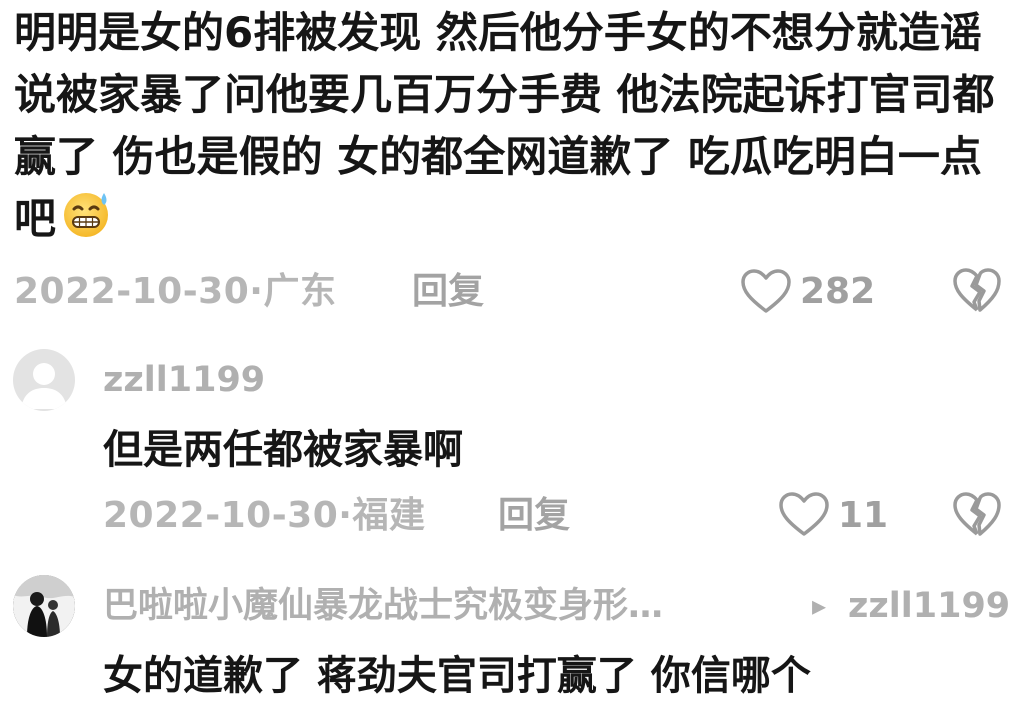 The image size is (1024, 702). Describe the element at coordinates (819, 605) in the screenshot. I see `reply-to-arrow-icon: ▸` at that location.